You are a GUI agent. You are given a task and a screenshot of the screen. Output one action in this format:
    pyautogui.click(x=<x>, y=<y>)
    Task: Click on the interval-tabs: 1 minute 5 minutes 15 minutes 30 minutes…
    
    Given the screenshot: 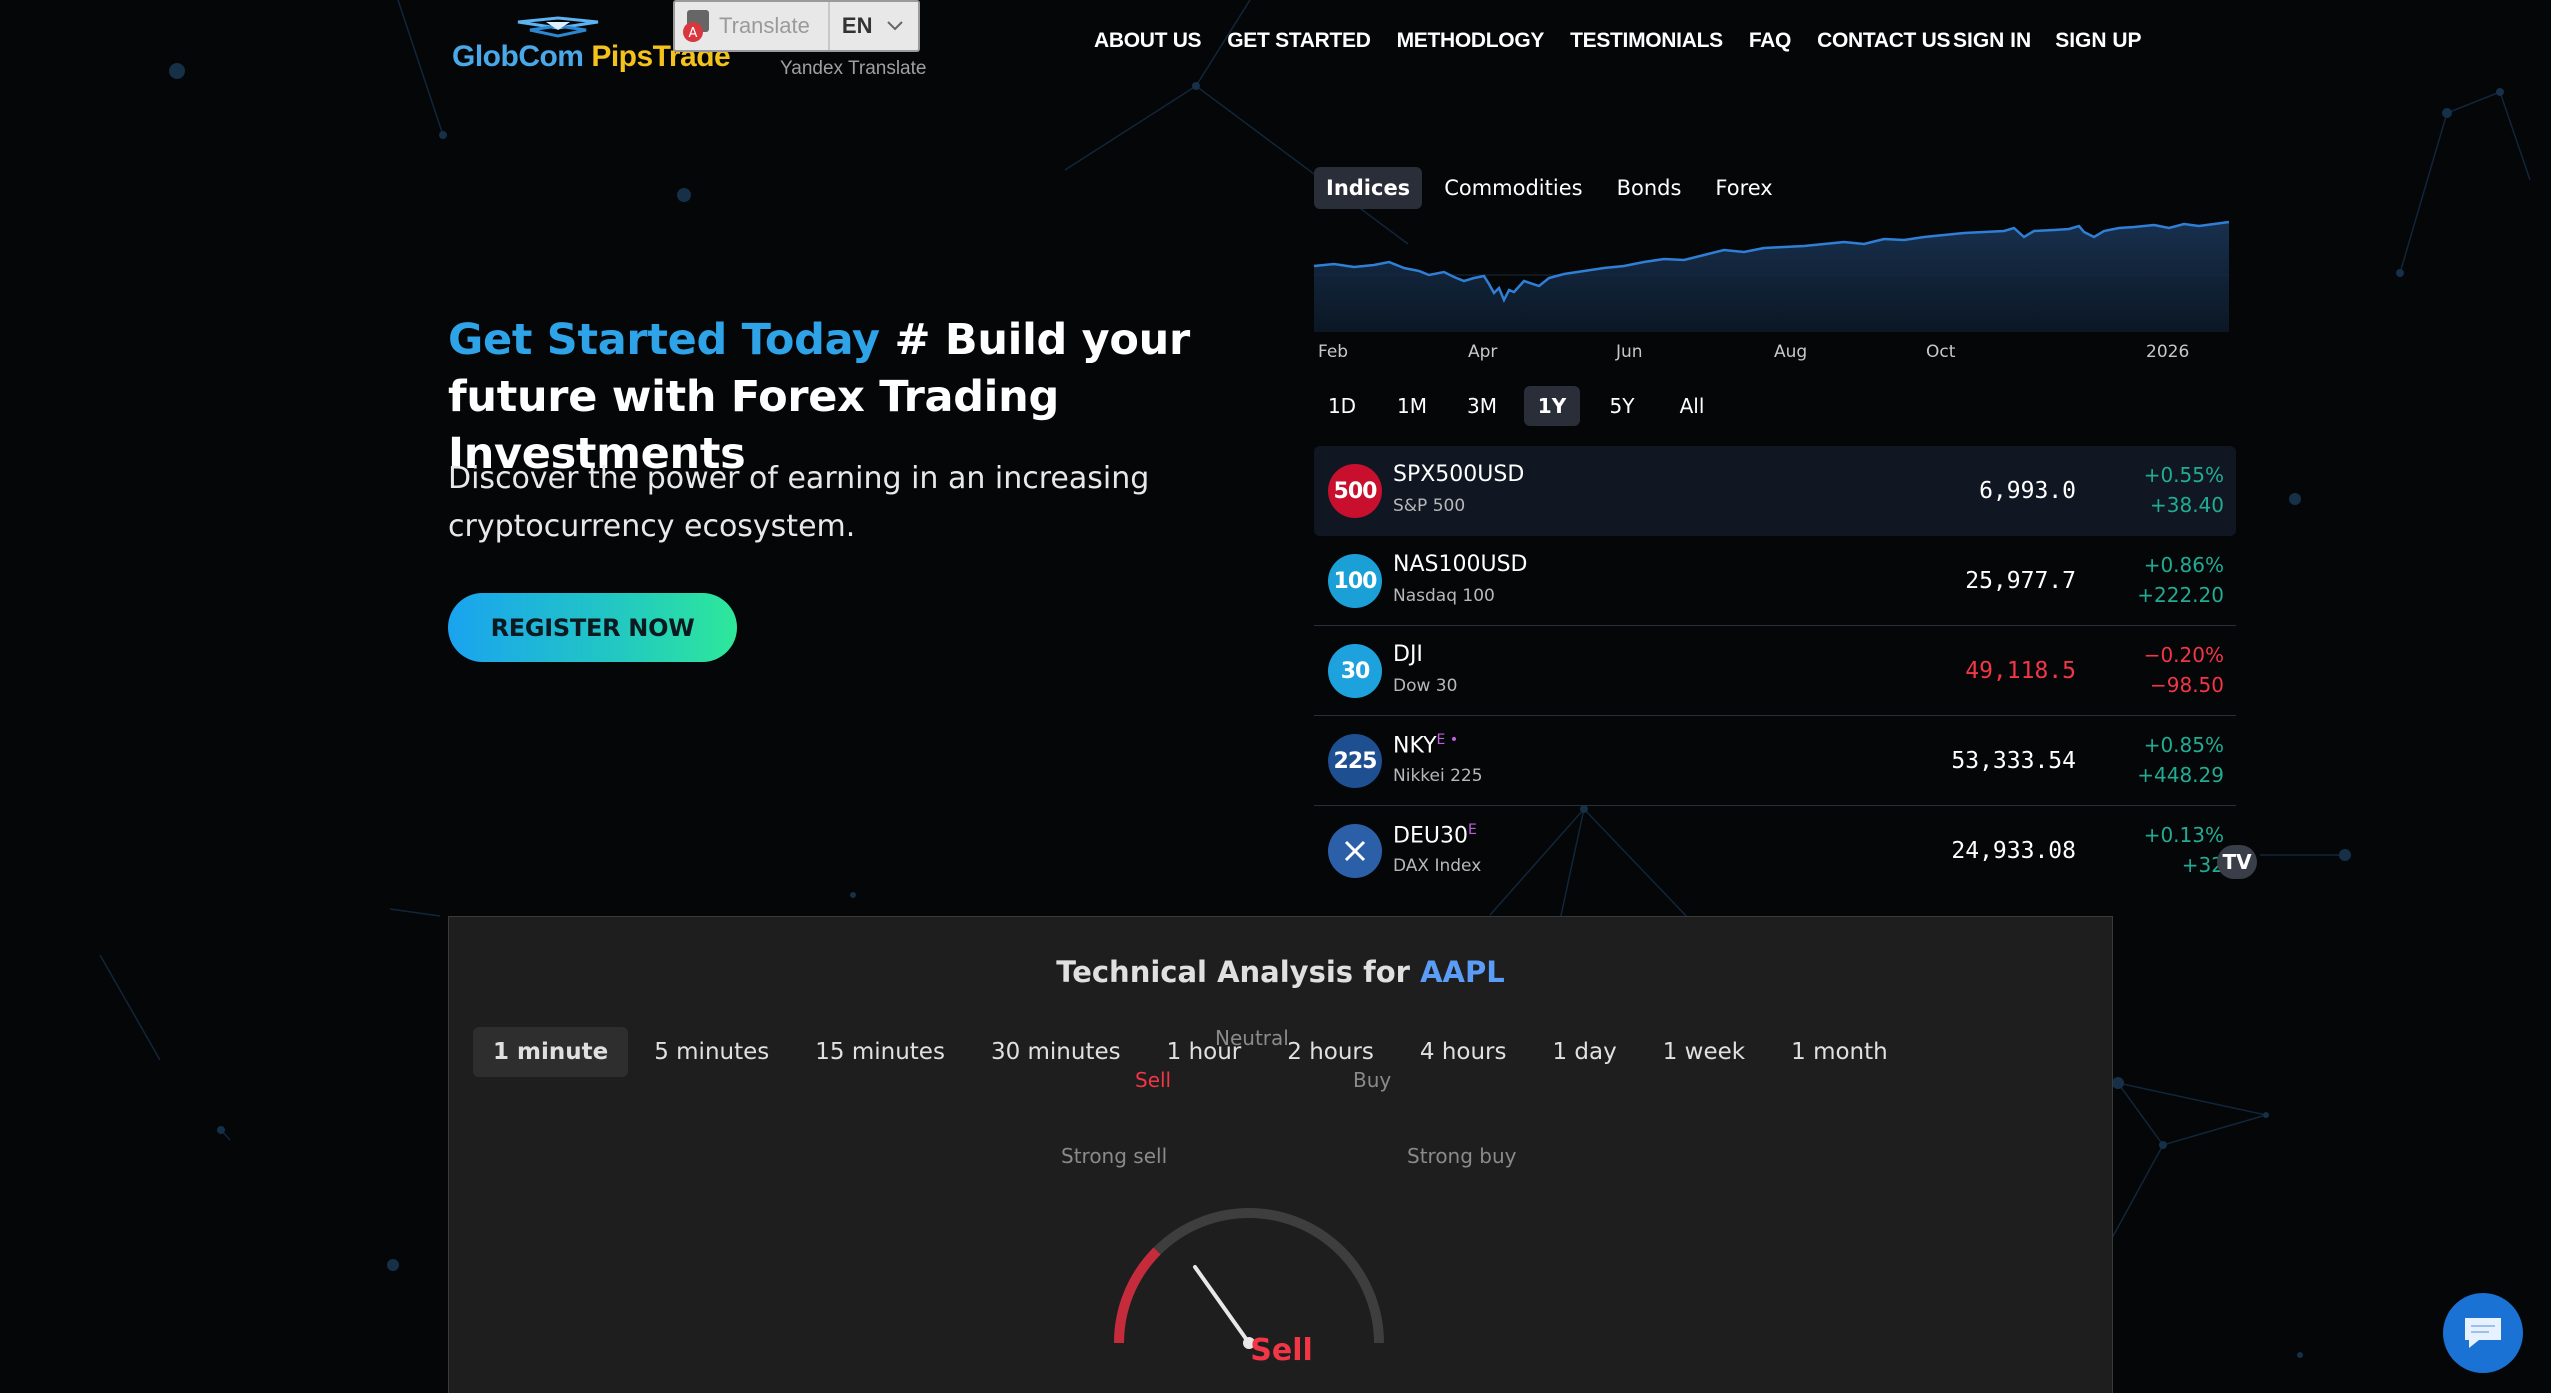 What is the action you would take?
    pyautogui.click(x=1190, y=1052)
    